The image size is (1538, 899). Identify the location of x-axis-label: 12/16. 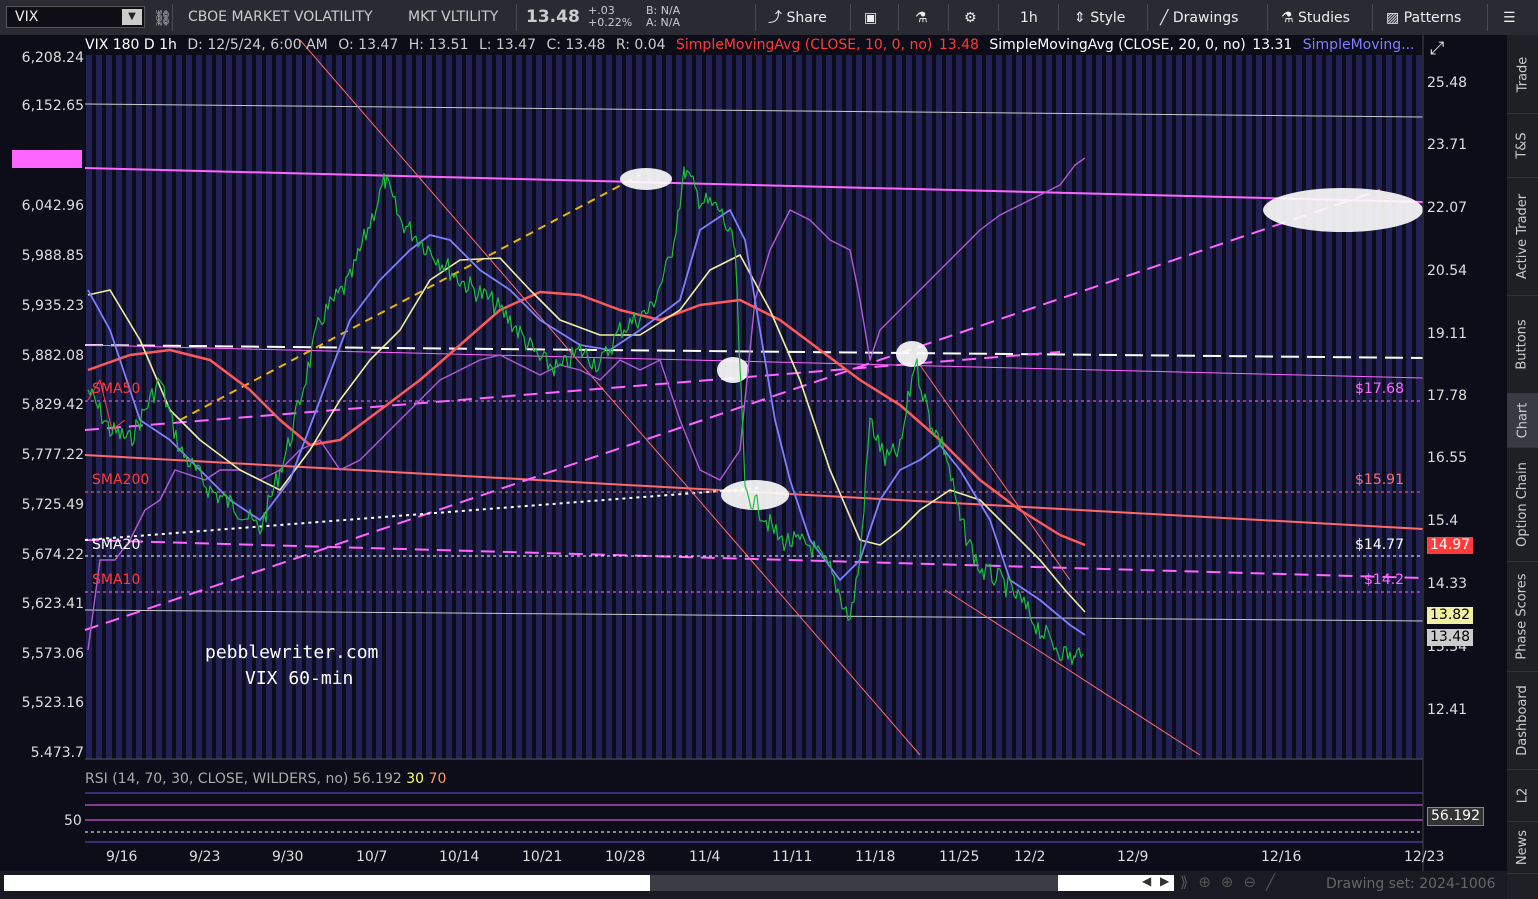
(1281, 857).